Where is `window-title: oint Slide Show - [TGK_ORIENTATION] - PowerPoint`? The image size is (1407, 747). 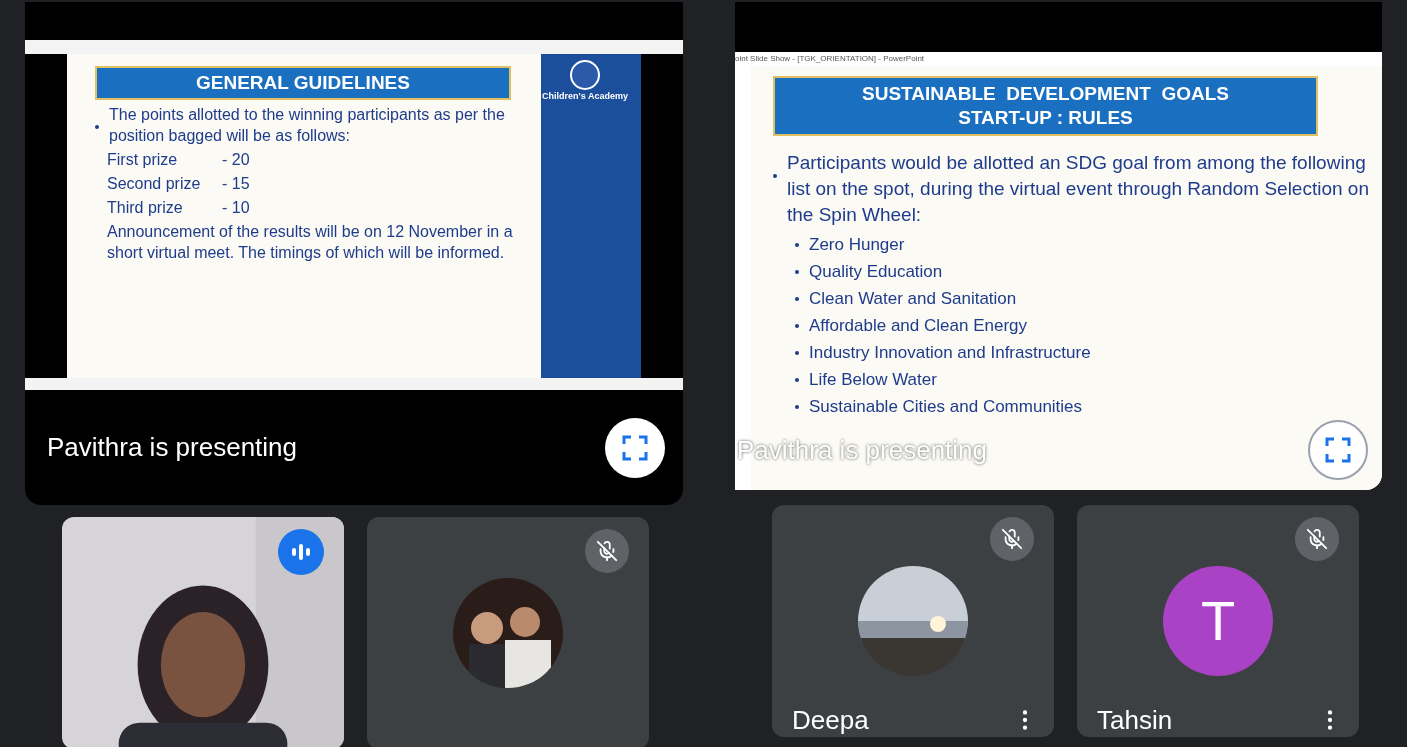 window-title: oint Slide Show - [TGK_ORIENTATION] - PowerPoint is located at coordinates (830, 59).